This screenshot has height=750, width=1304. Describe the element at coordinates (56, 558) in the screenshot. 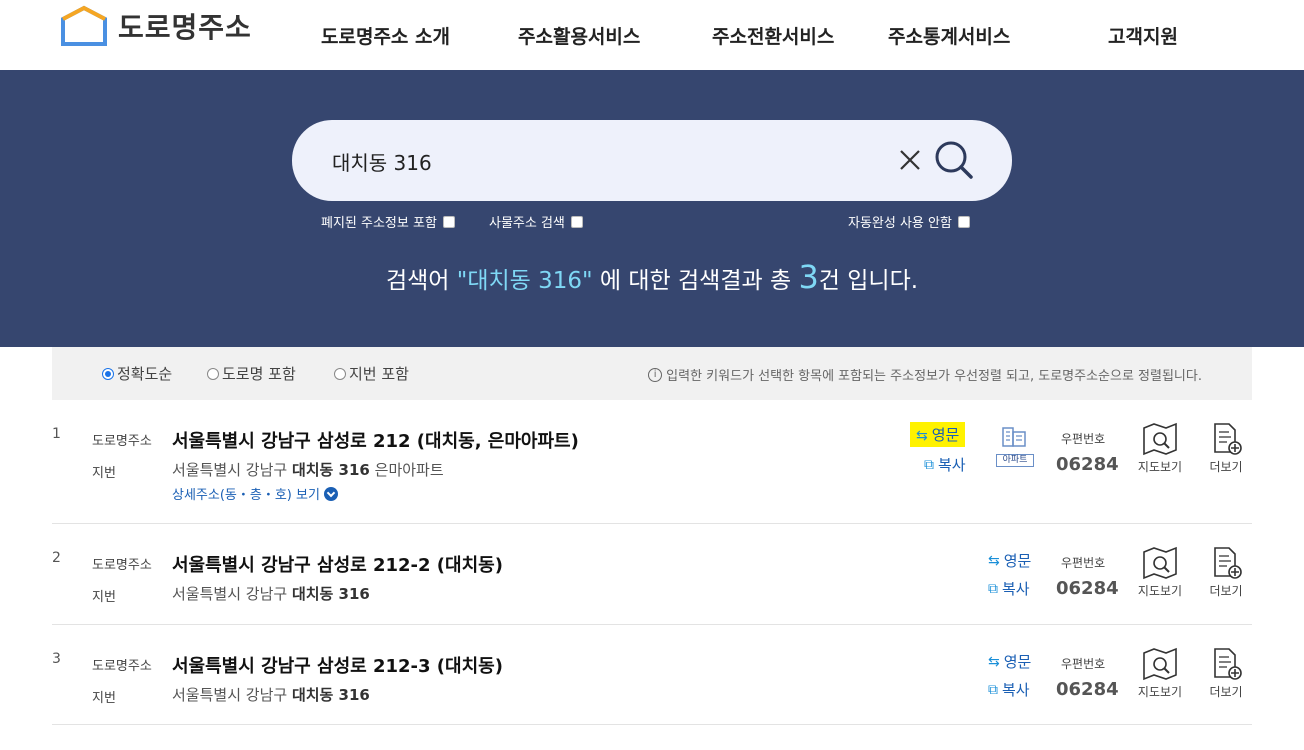

I see `result-number: 2` at that location.